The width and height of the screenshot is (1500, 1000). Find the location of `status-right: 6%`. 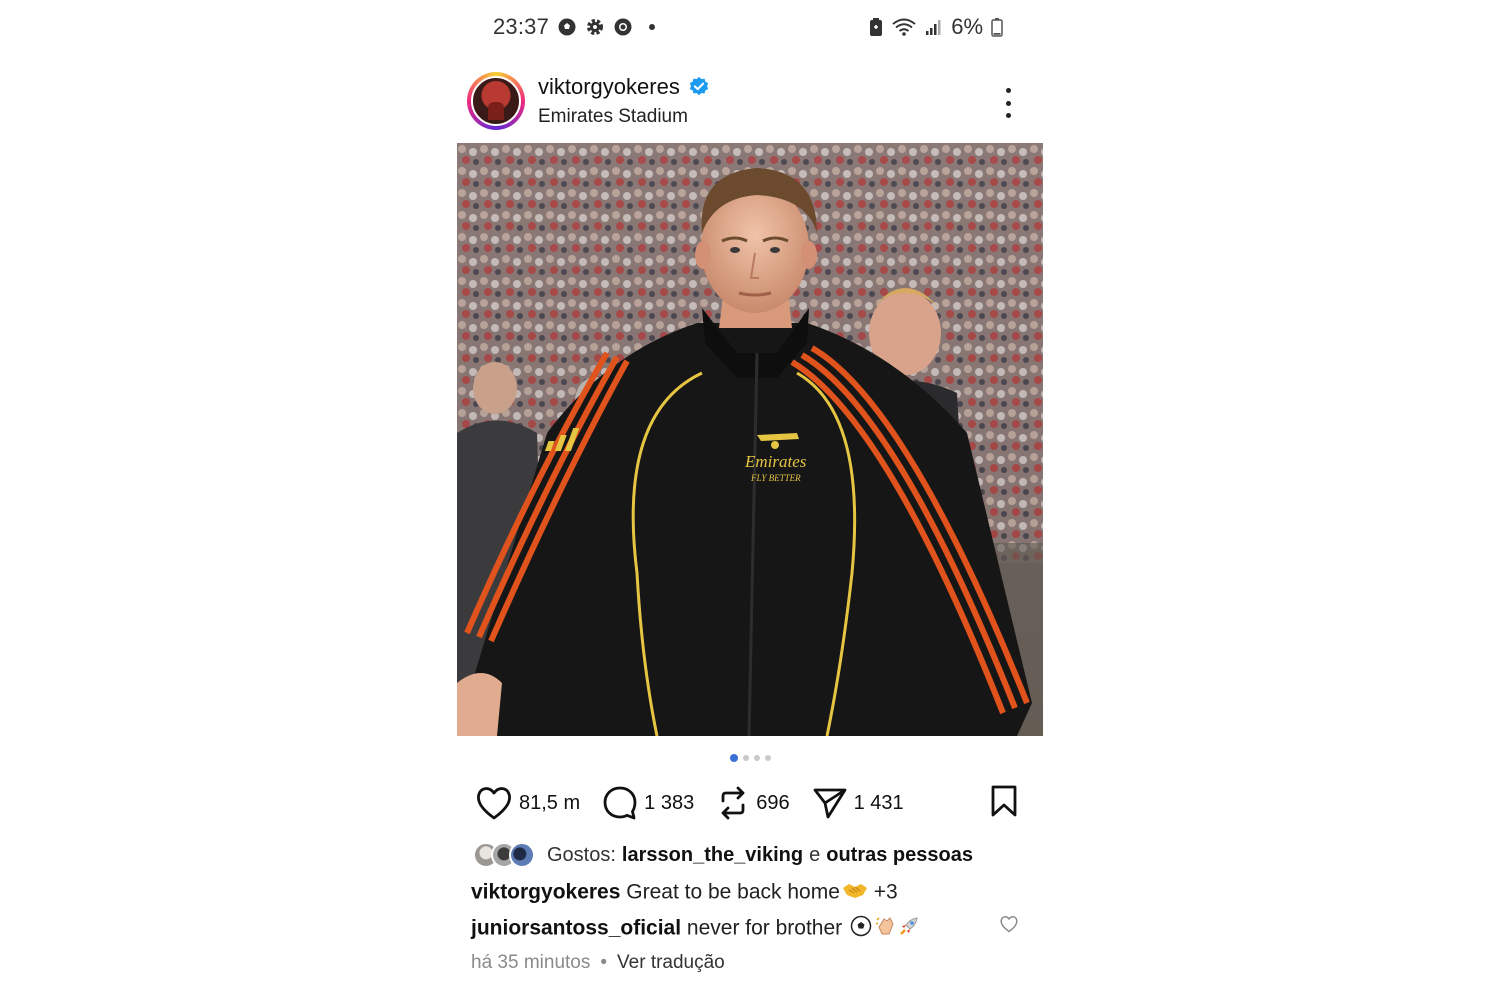

status-right: 6% is located at coordinates (936, 27).